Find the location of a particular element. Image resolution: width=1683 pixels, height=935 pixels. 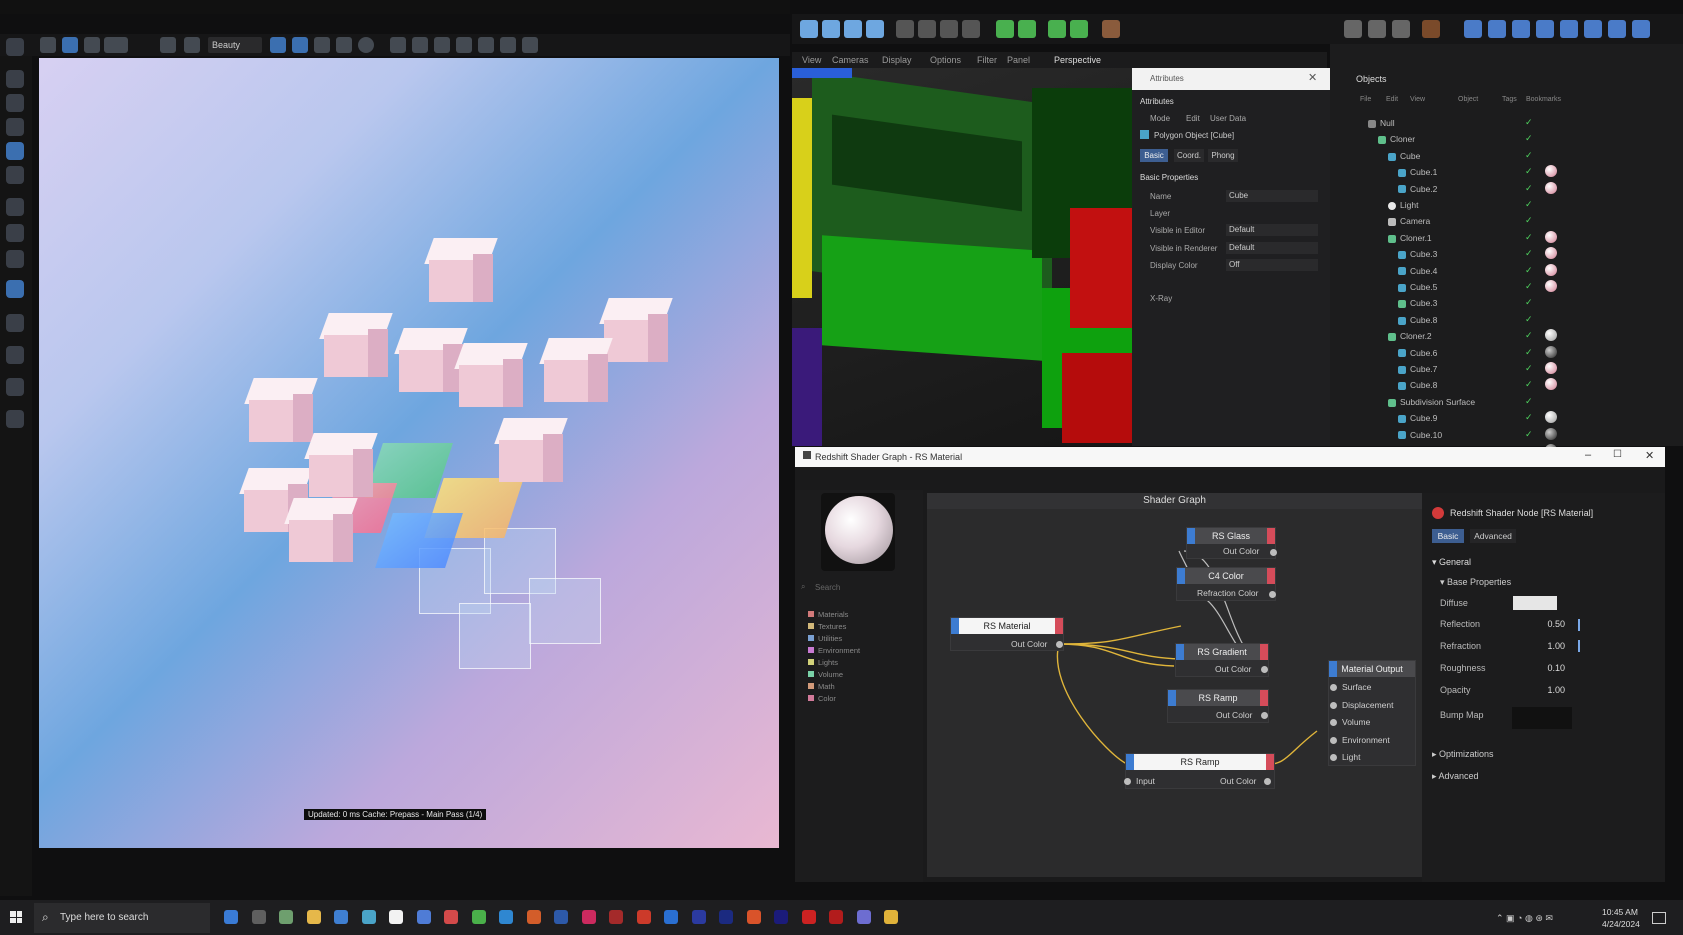

object-row: Null is located at coordinates (1381, 123).